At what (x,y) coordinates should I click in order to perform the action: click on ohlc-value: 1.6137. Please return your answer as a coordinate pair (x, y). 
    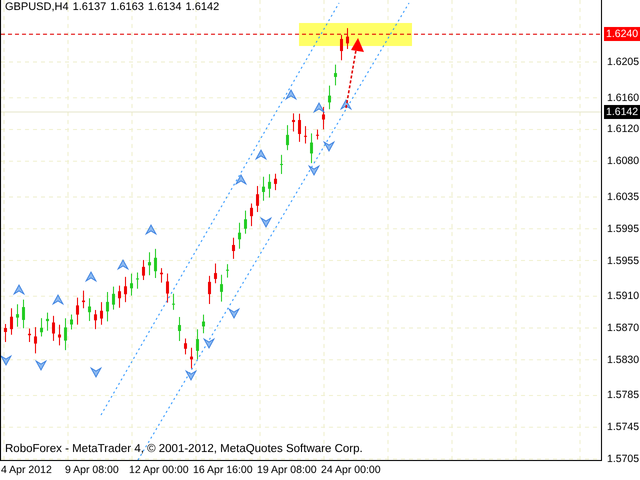
    Looking at the image, I should click on (89, 7).